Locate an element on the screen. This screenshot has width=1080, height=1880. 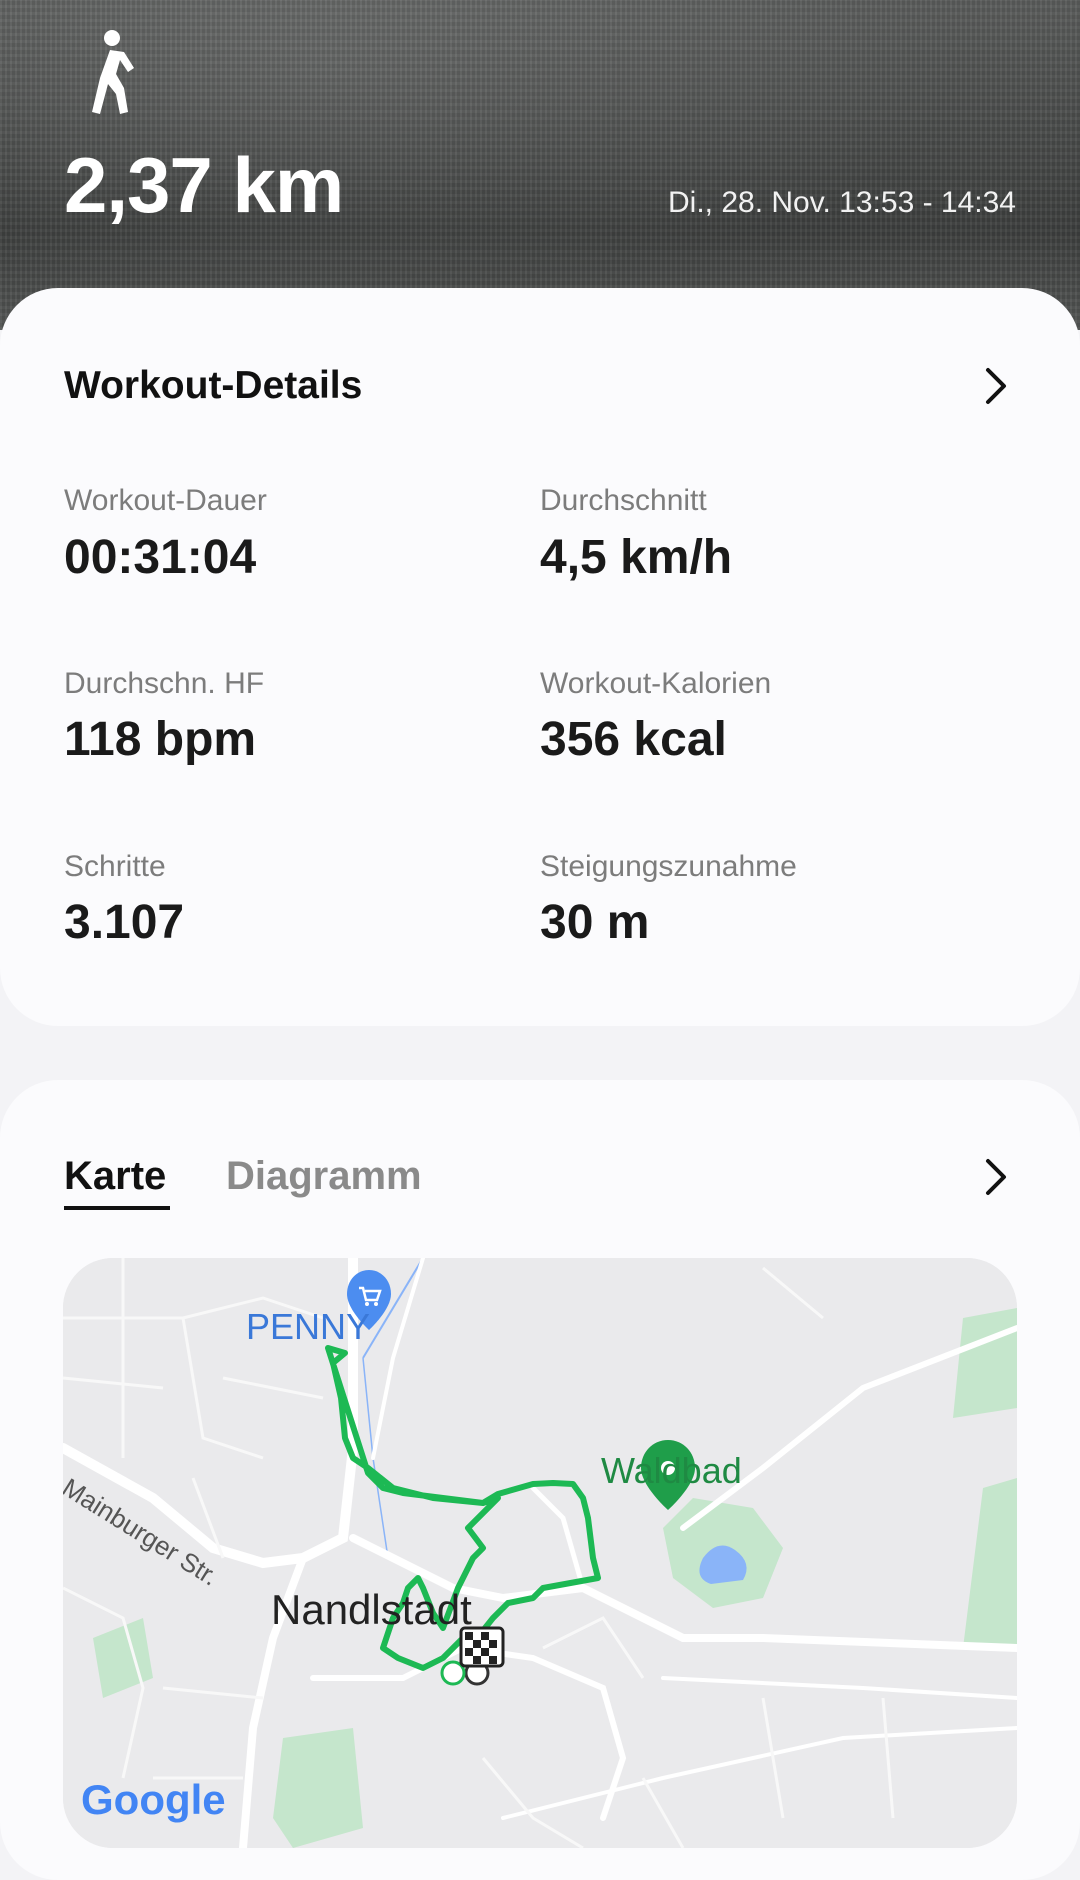
stat-value-calories: 356 kcal is located at coordinates (633, 739).